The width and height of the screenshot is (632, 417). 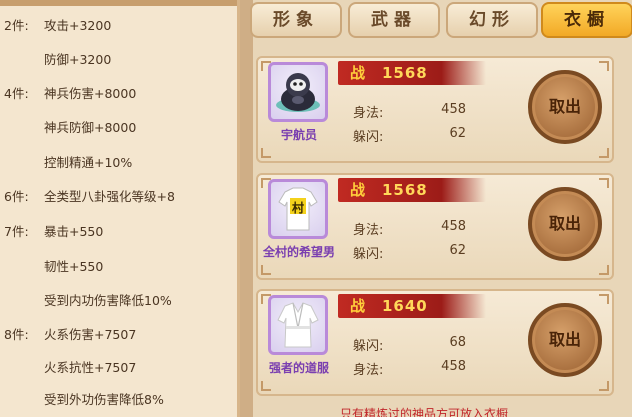 I want to click on village-hope-shirt-icon: 村, so click(x=298, y=209).